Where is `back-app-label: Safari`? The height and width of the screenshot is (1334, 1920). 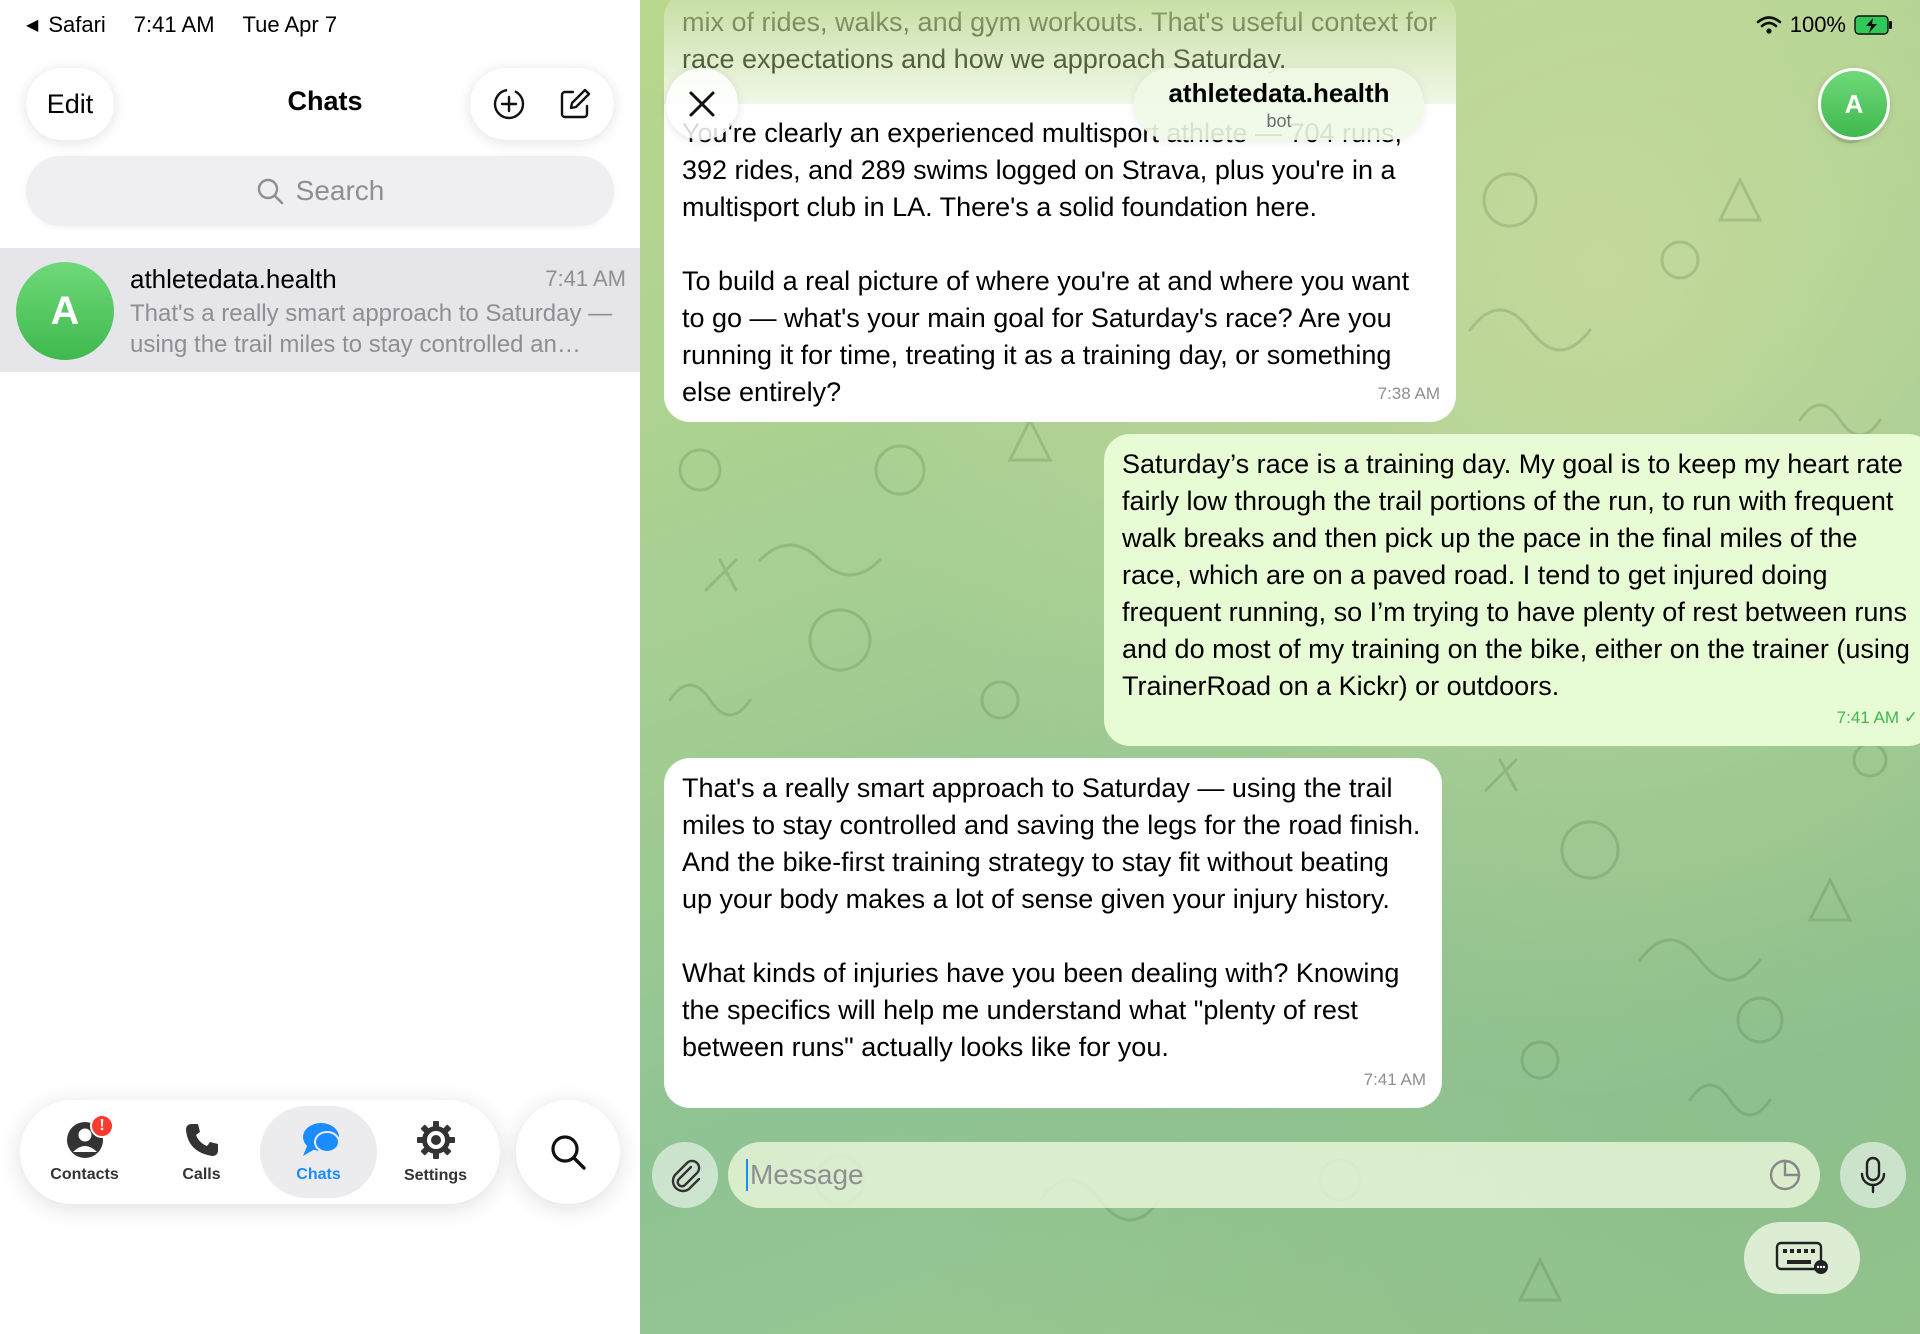
back-app-label: Safari is located at coordinates (76, 25).